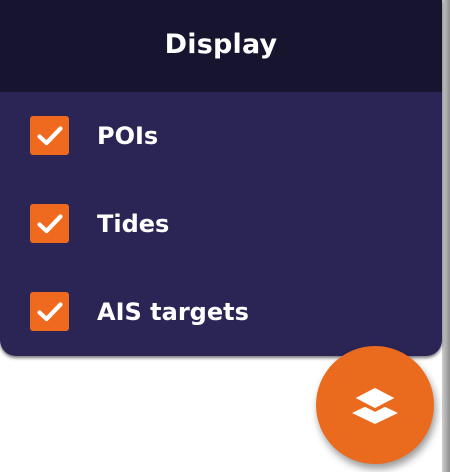 The image size is (450, 472). I want to click on tides-checkbox, so click(49, 223).